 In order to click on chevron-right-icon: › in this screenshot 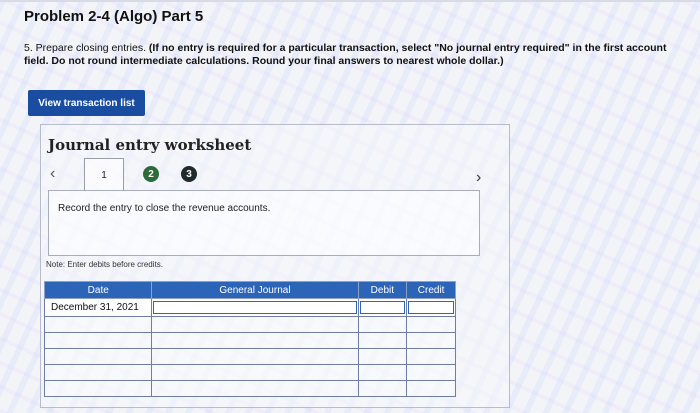, I will do `click(483, 178)`.